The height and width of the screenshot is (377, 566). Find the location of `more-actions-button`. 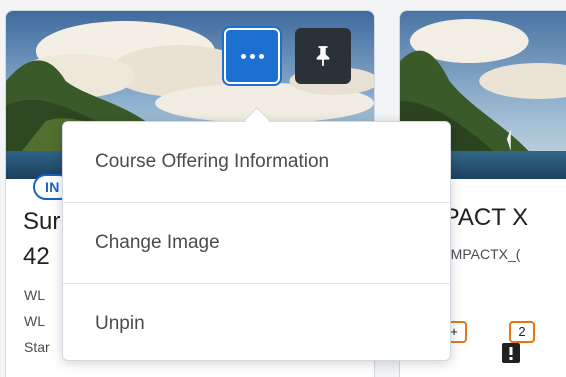

more-actions-button is located at coordinates (252, 56).